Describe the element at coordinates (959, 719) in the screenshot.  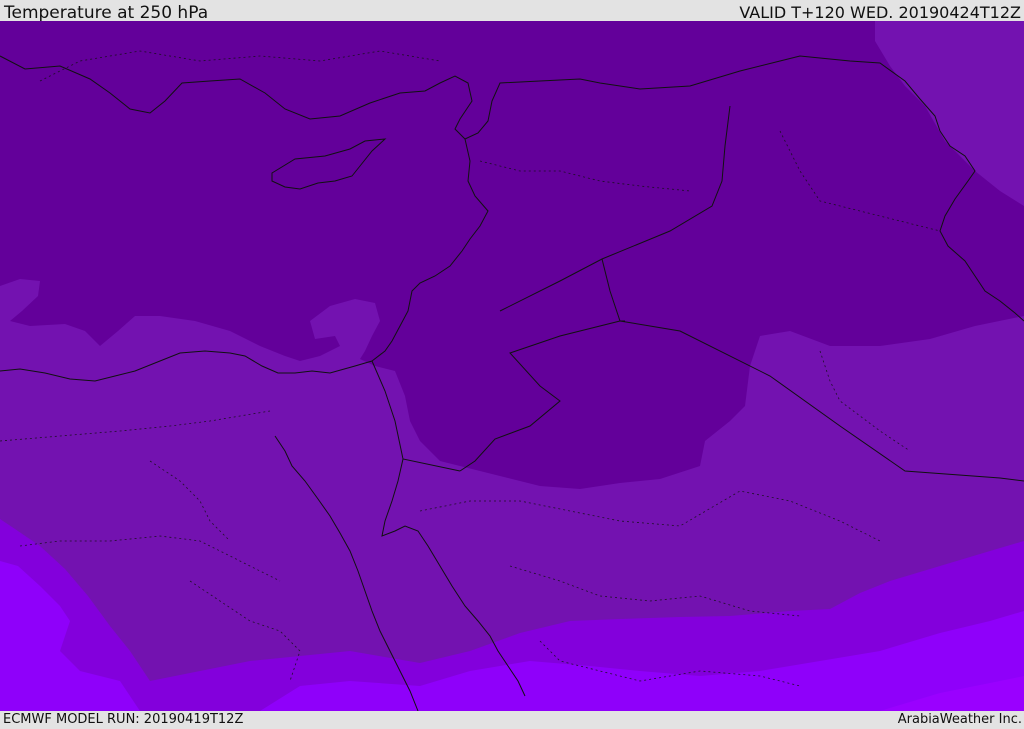
I see `credit-label: ArabiaWeather Inc.` at that location.